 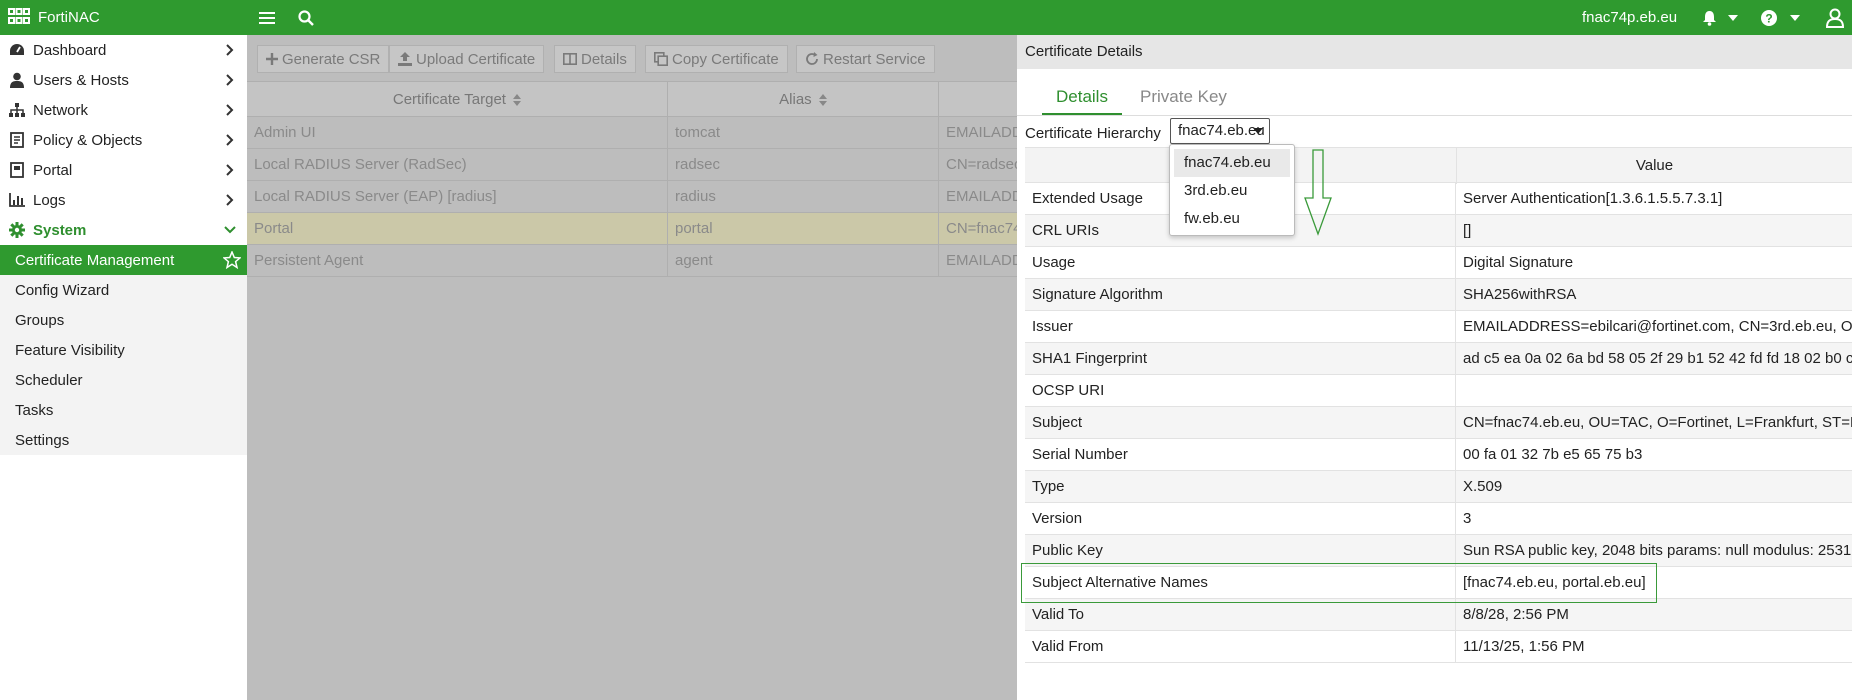 What do you see at coordinates (1434, 115) in the screenshot?
I see `tab-divider` at bounding box center [1434, 115].